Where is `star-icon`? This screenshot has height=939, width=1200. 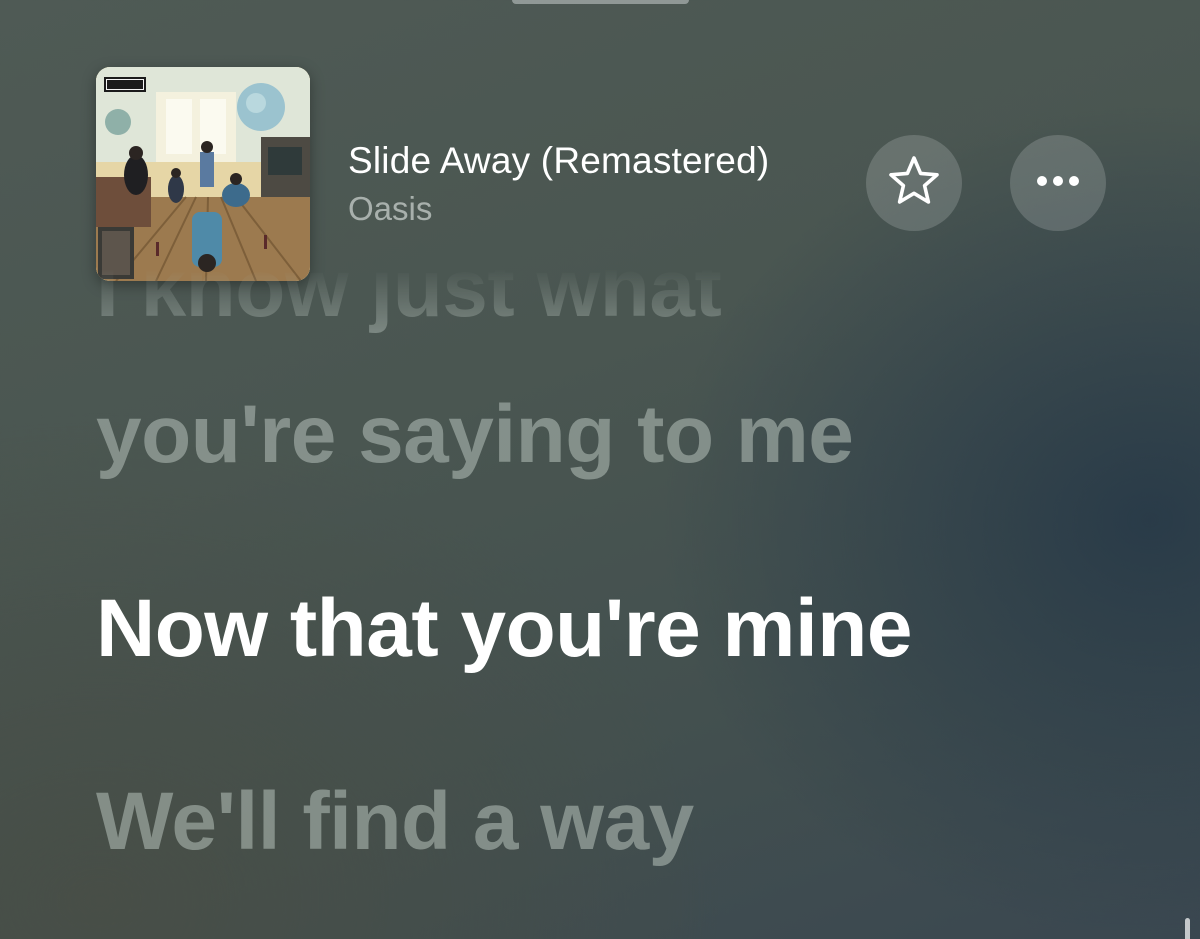 star-icon is located at coordinates (914, 183).